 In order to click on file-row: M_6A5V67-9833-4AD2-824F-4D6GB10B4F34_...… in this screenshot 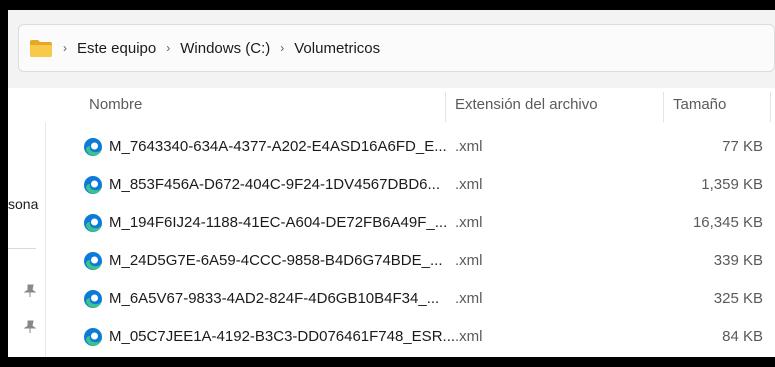, I will do `click(410, 299)`.